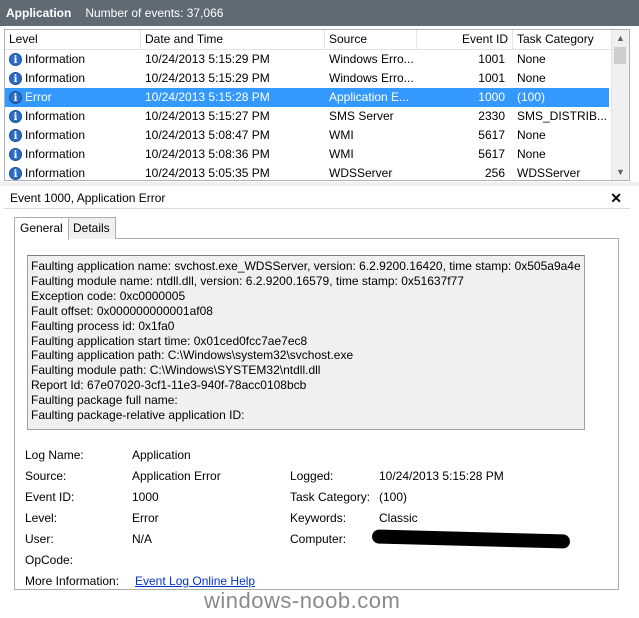 This screenshot has width=639, height=618. Describe the element at coordinates (620, 55) in the screenshot. I see `scrollbar-thumb` at that location.